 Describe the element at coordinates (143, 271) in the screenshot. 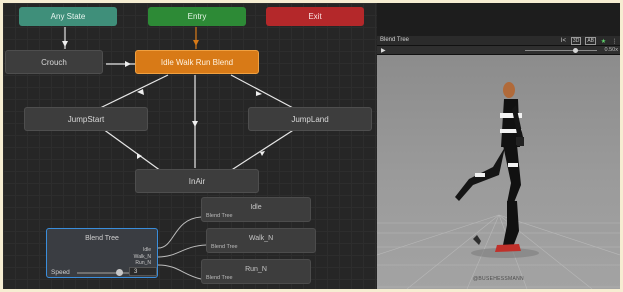

I see `speed-value-field: 3` at that location.